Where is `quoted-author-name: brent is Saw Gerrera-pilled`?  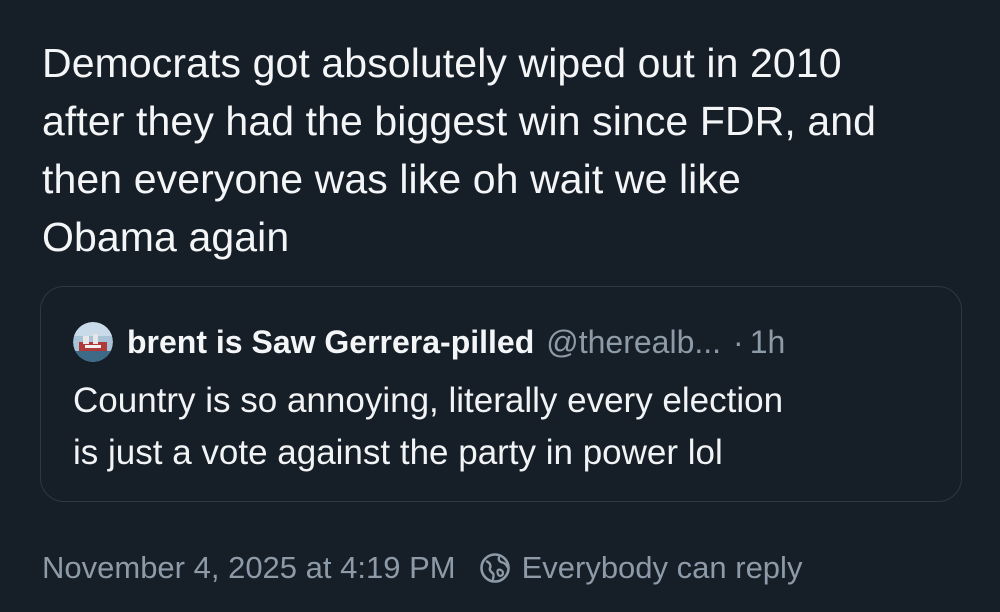
quoted-author-name: brent is Saw Gerrera-pilled is located at coordinates (330, 342).